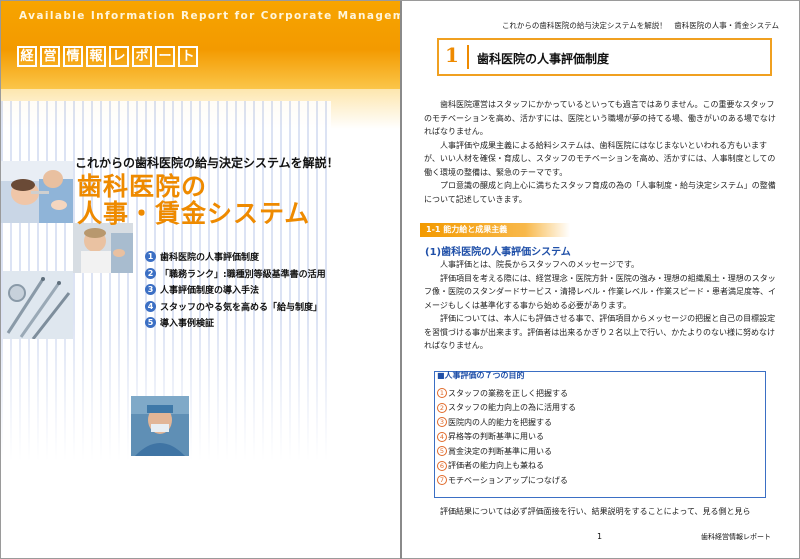  I want to click on toc-item: 3 人事評価制度の導入手法, so click(235, 289).